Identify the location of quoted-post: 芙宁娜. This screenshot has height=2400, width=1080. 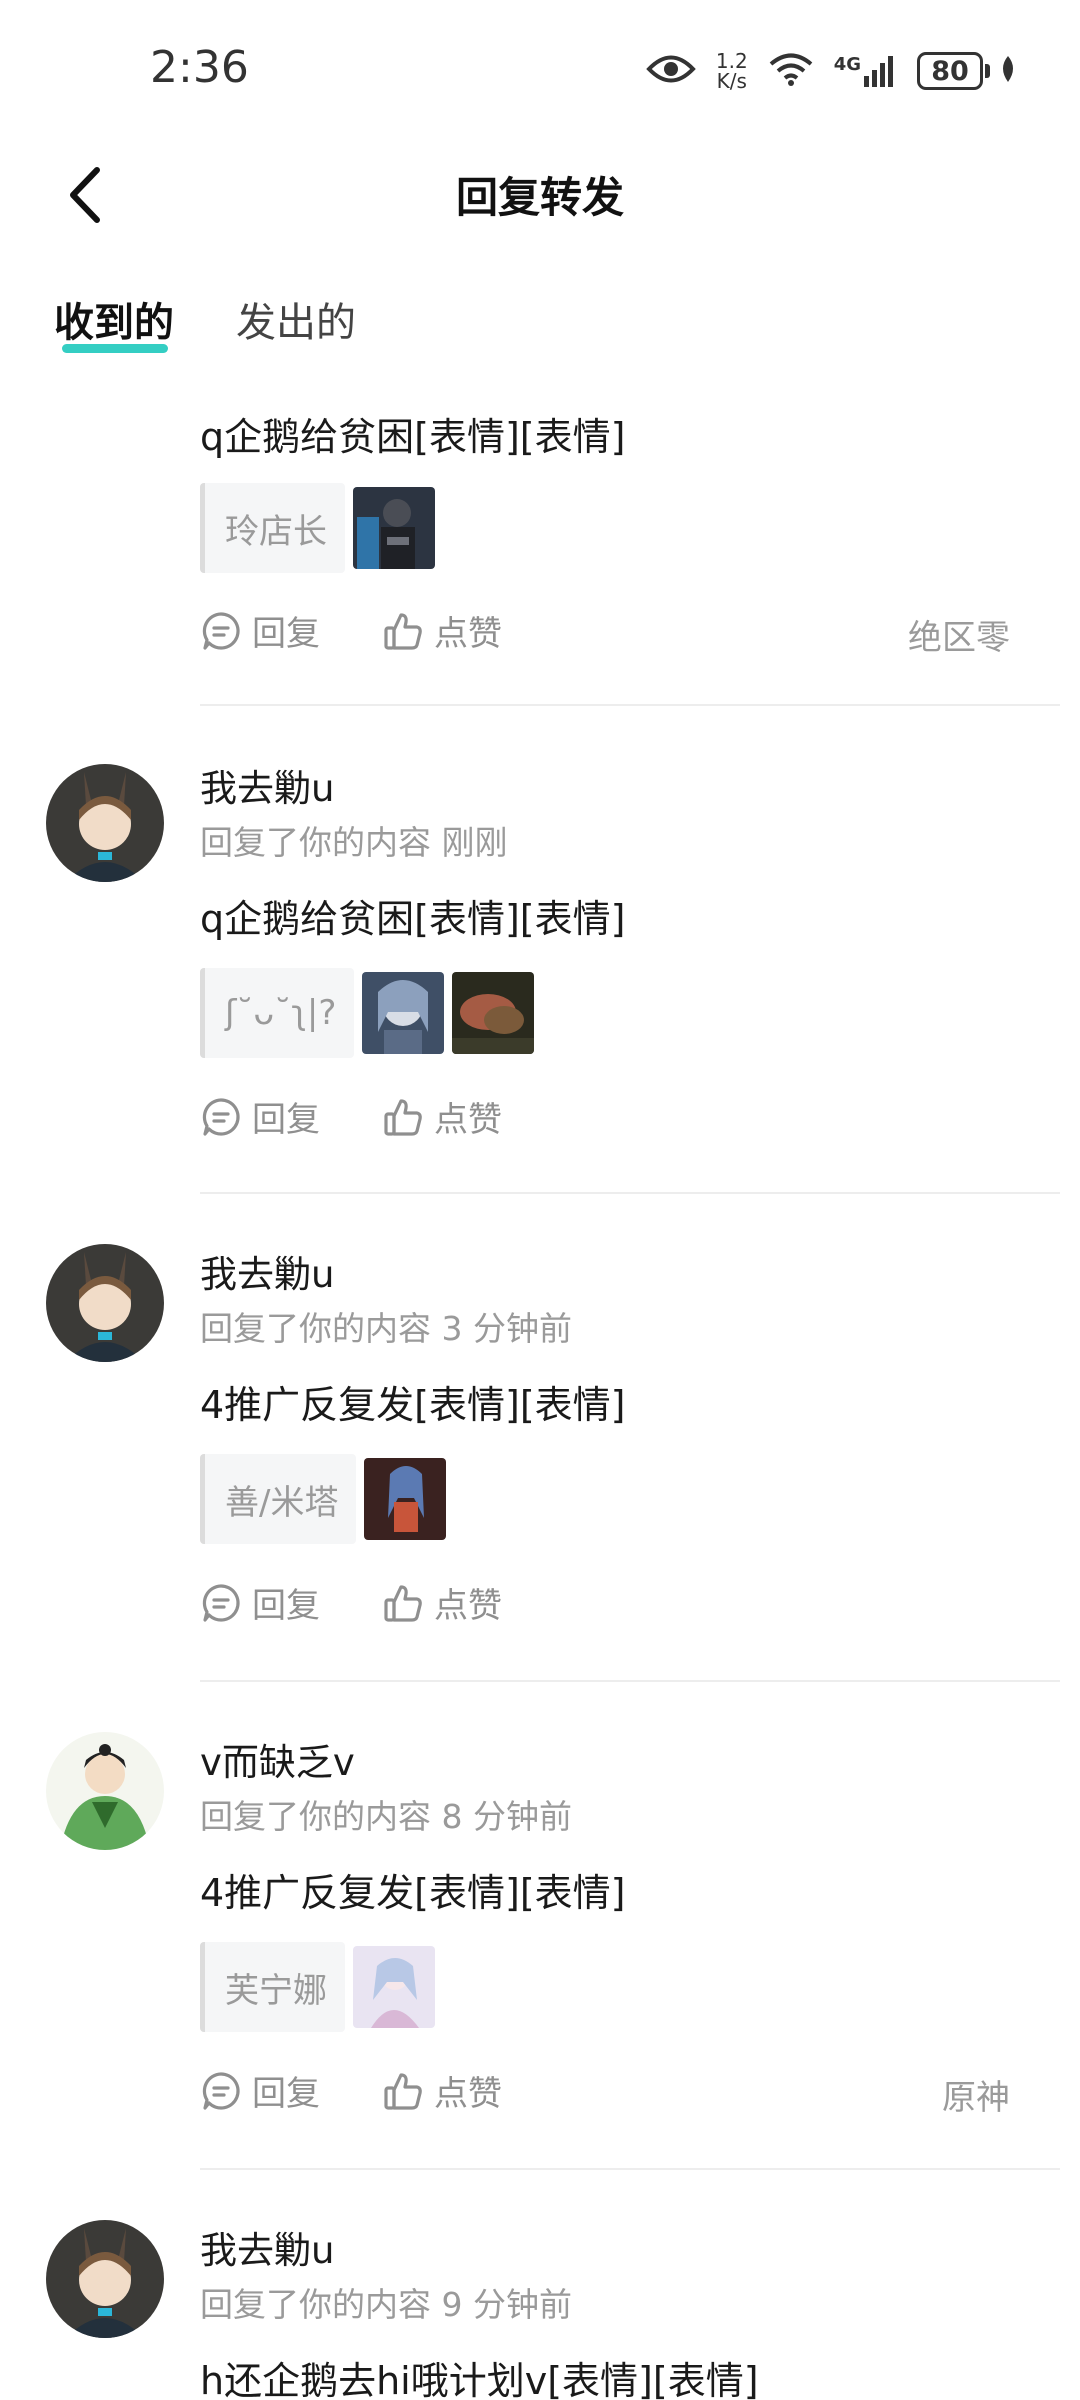
(317, 1987).